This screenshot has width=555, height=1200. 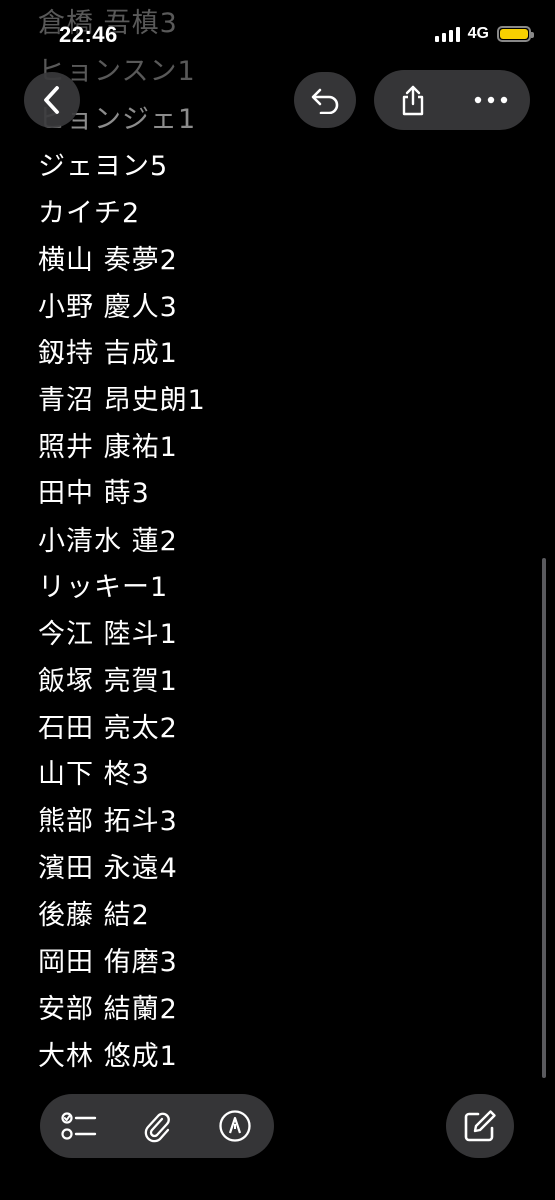 I want to click on scroll-indicator, so click(x=544, y=818).